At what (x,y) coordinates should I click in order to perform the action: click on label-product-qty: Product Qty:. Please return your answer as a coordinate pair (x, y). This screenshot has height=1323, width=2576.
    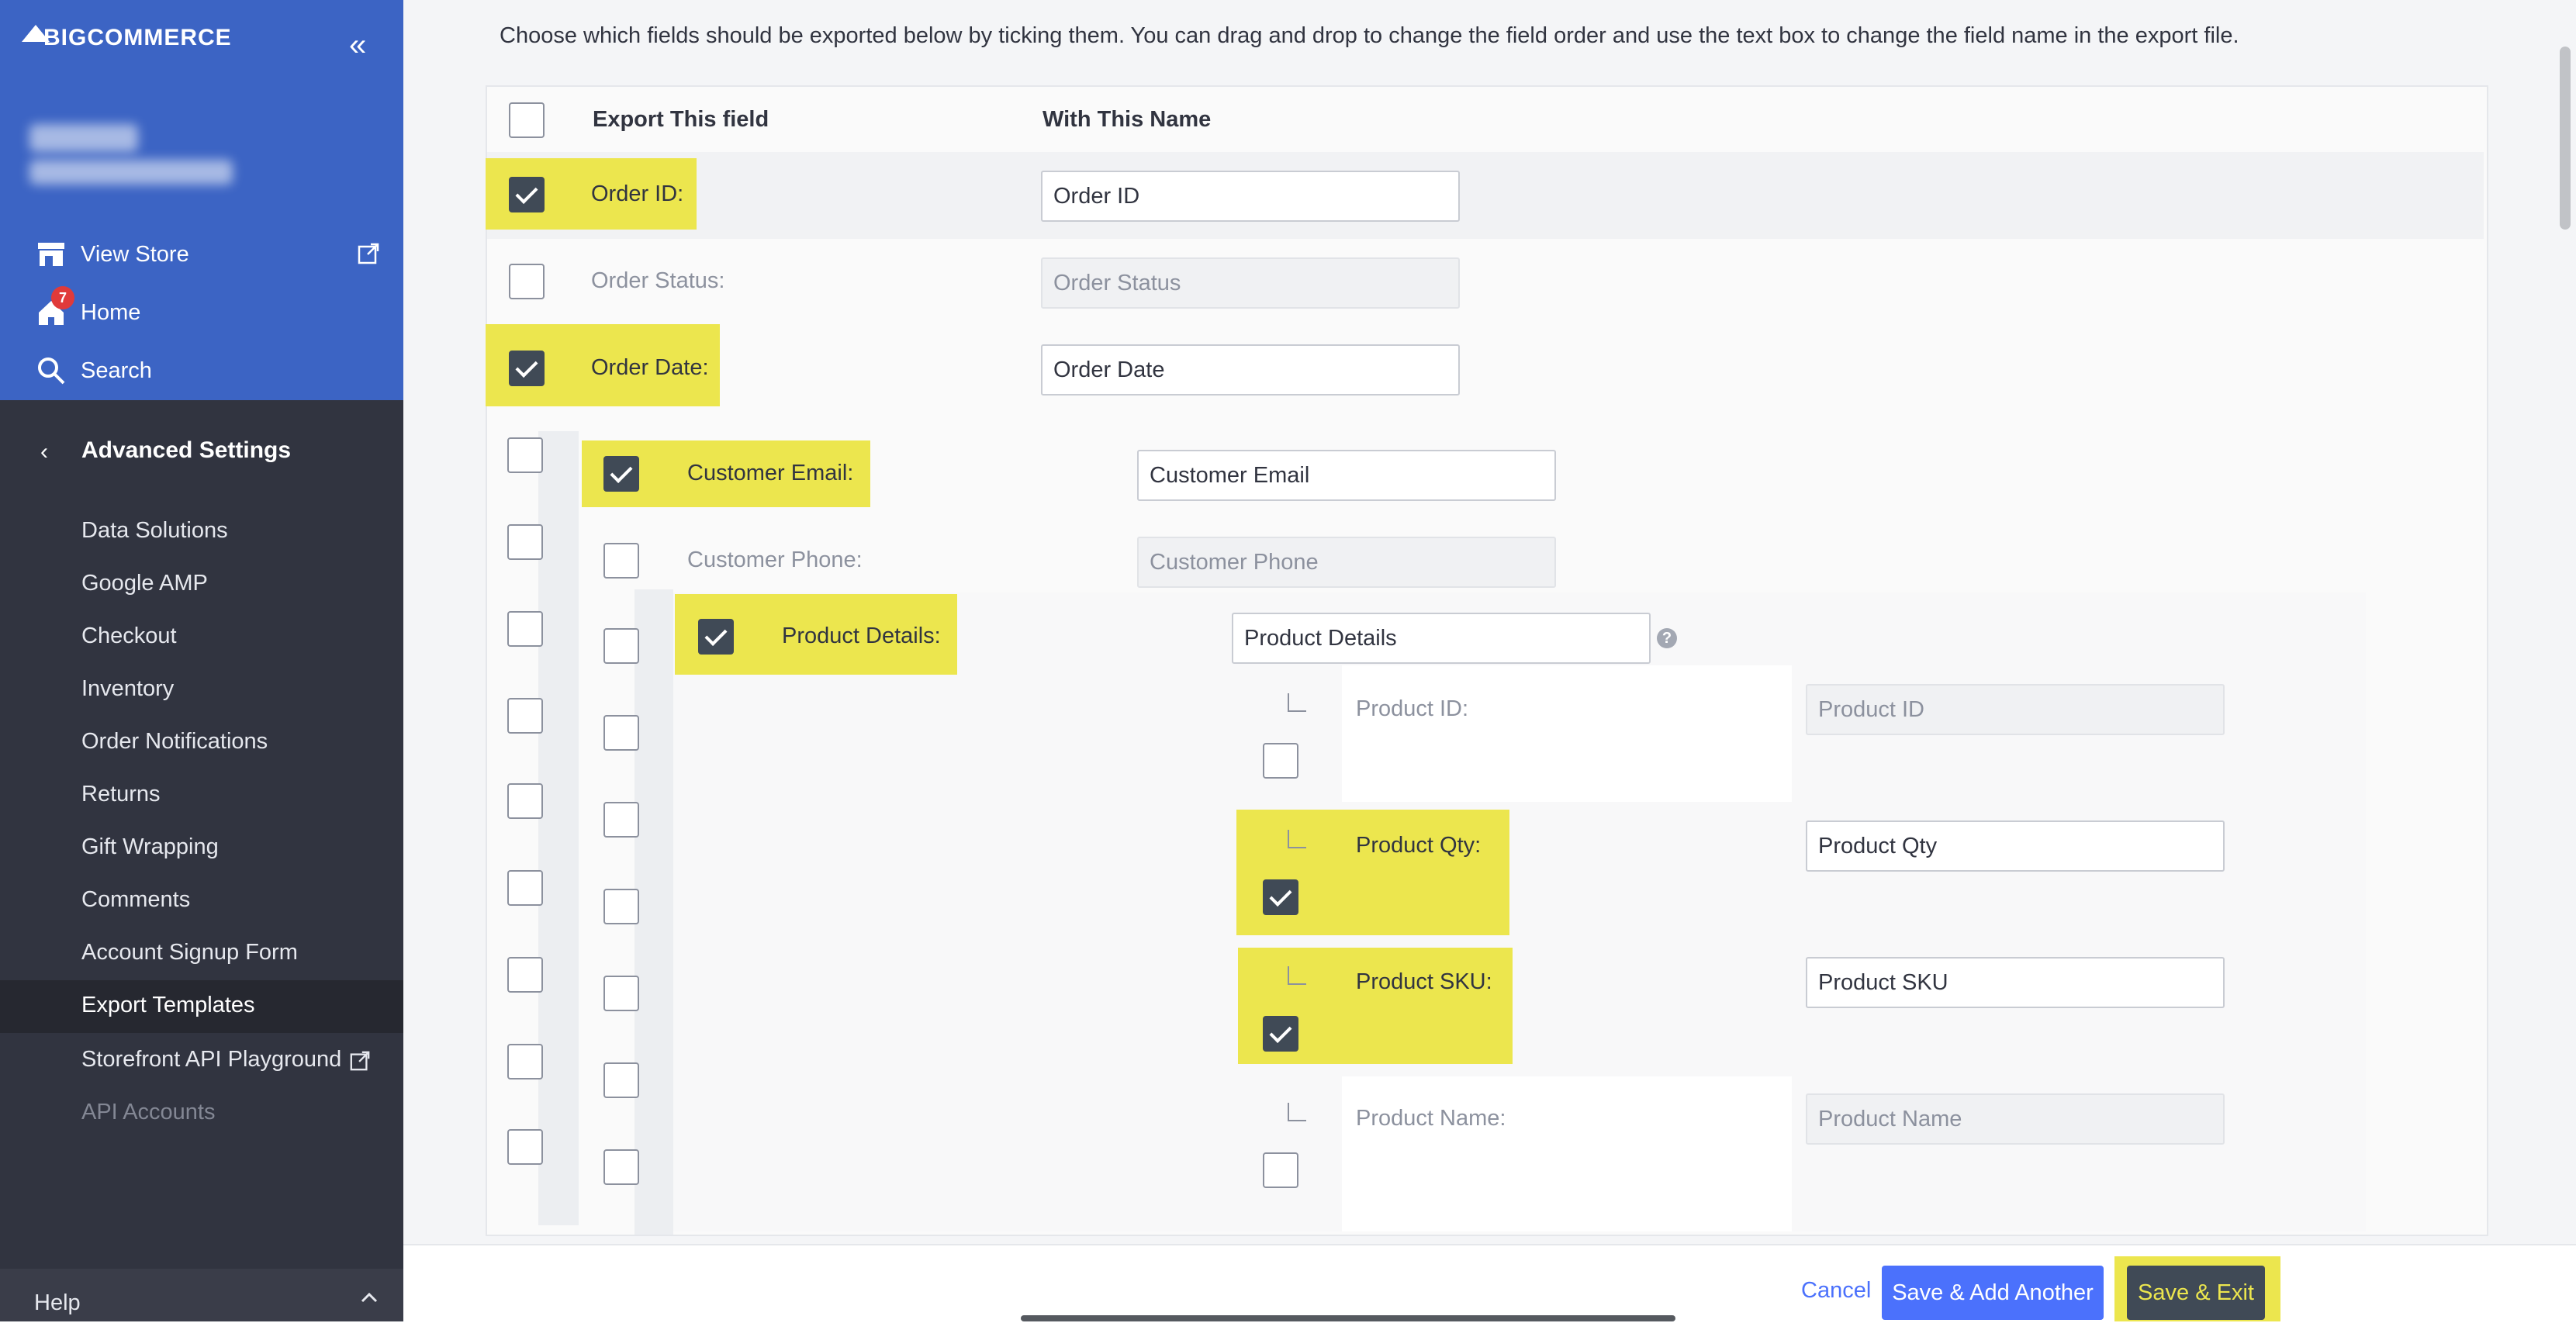
    Looking at the image, I should click on (1419, 846).